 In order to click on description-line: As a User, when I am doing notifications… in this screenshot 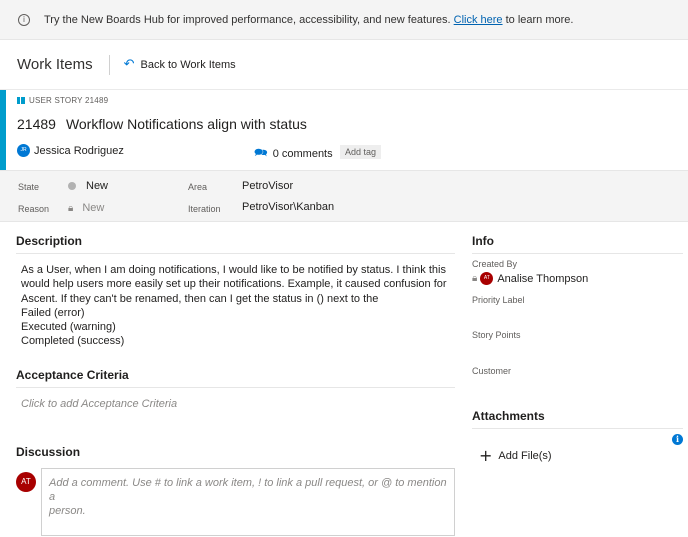, I will do `click(233, 270)`.